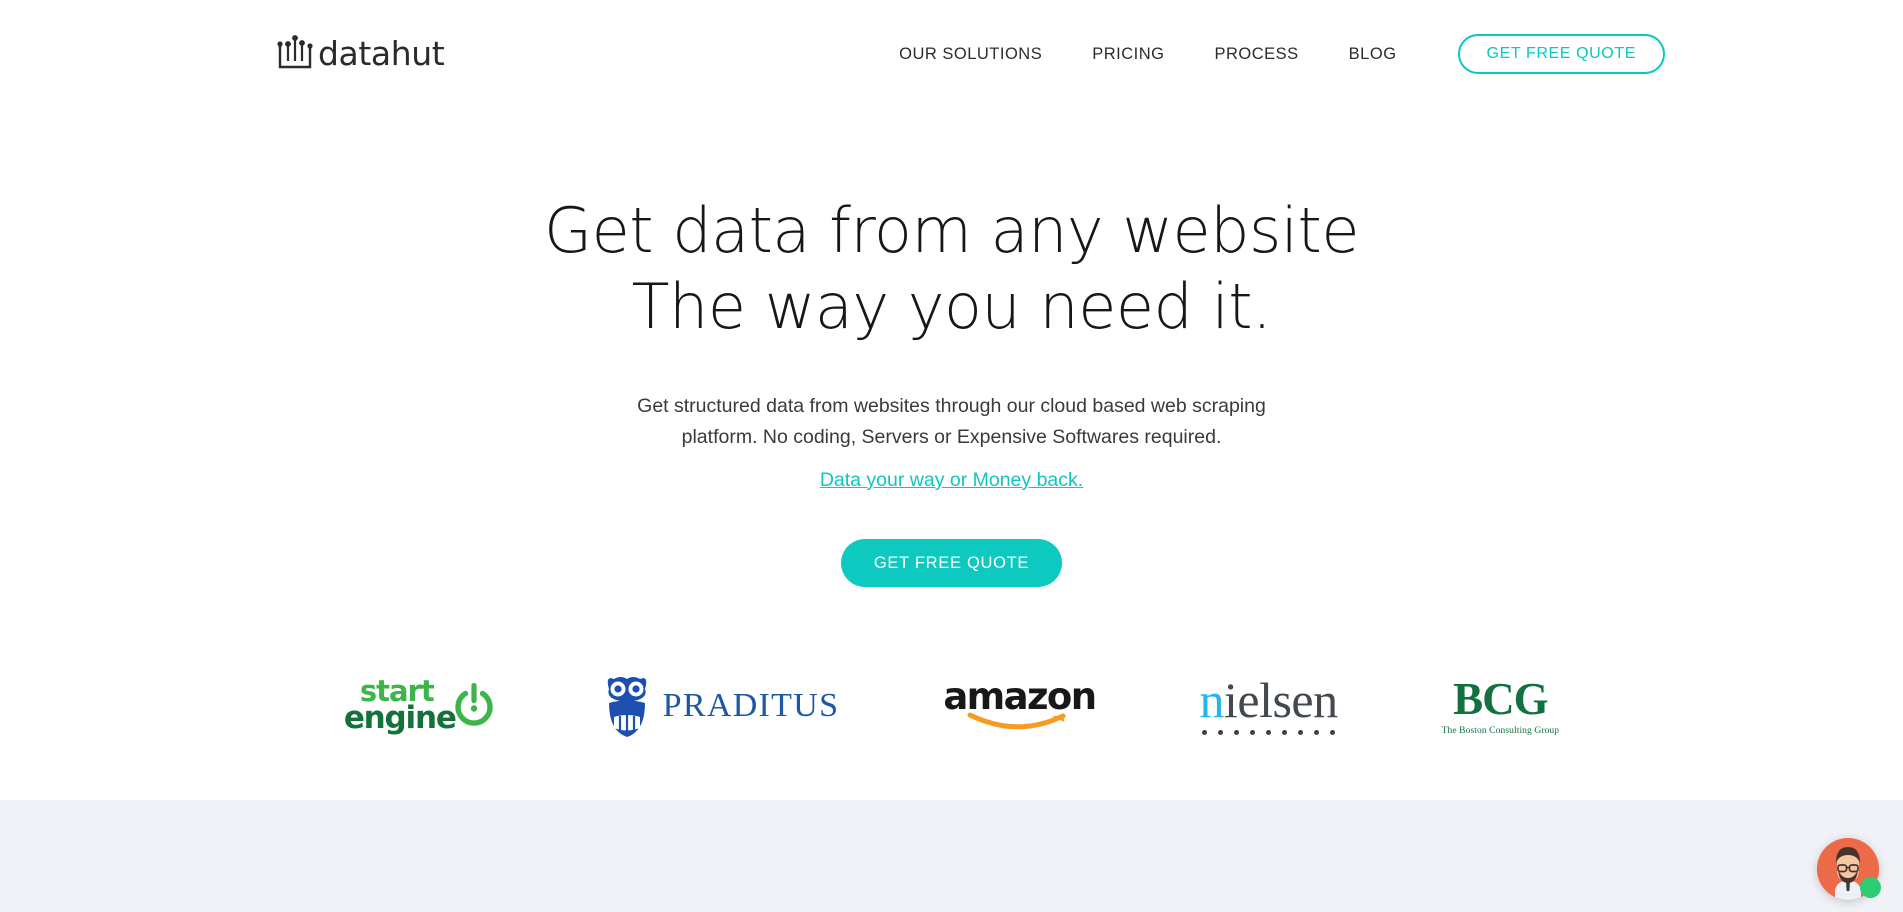 The image size is (1903, 912). I want to click on hero-get-free-quote-button: GET FREE QUOTE, so click(951, 563).